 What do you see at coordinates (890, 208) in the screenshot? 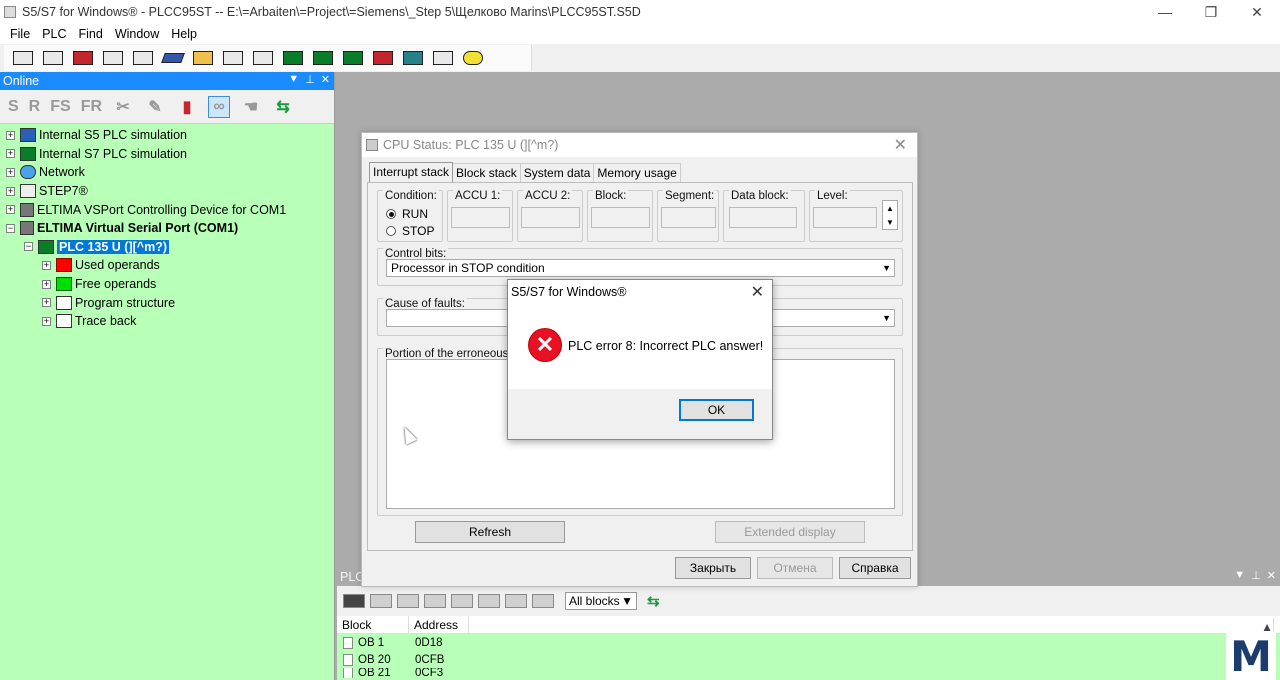
I see `spin-up-icon: ▲` at bounding box center [890, 208].